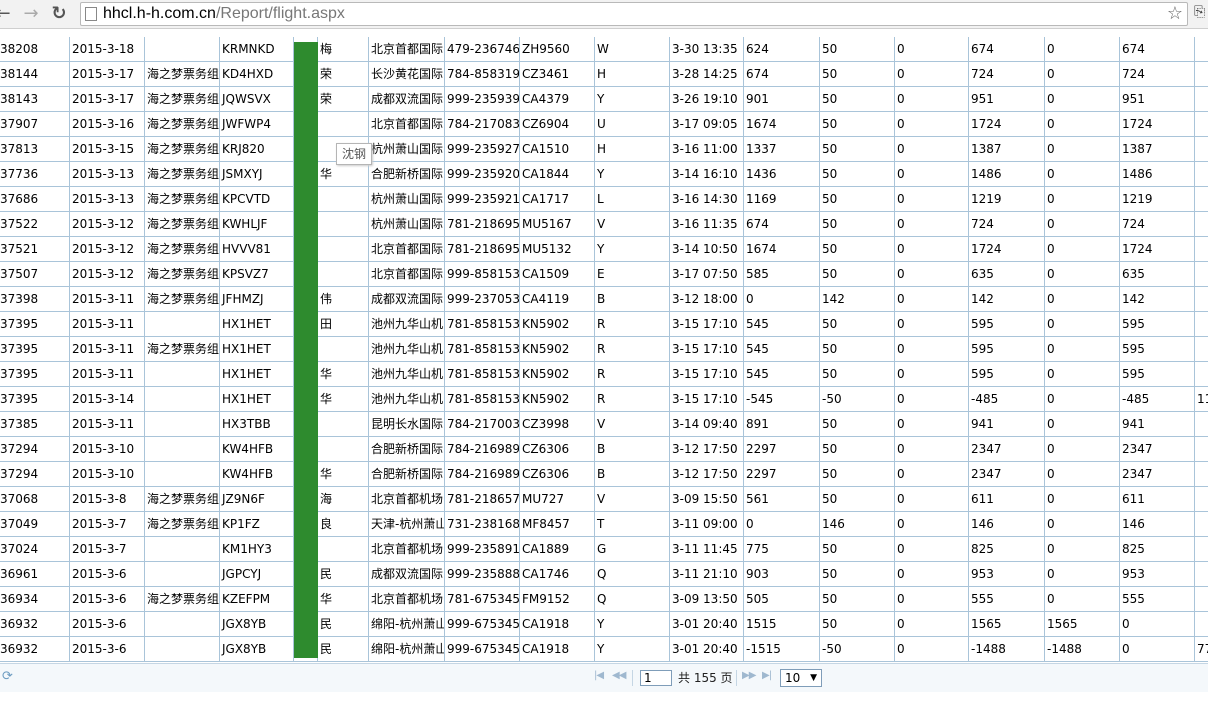  Describe the element at coordinates (482, 299) in the screenshot. I see `cell-ticket-no: 999-237053` at that location.